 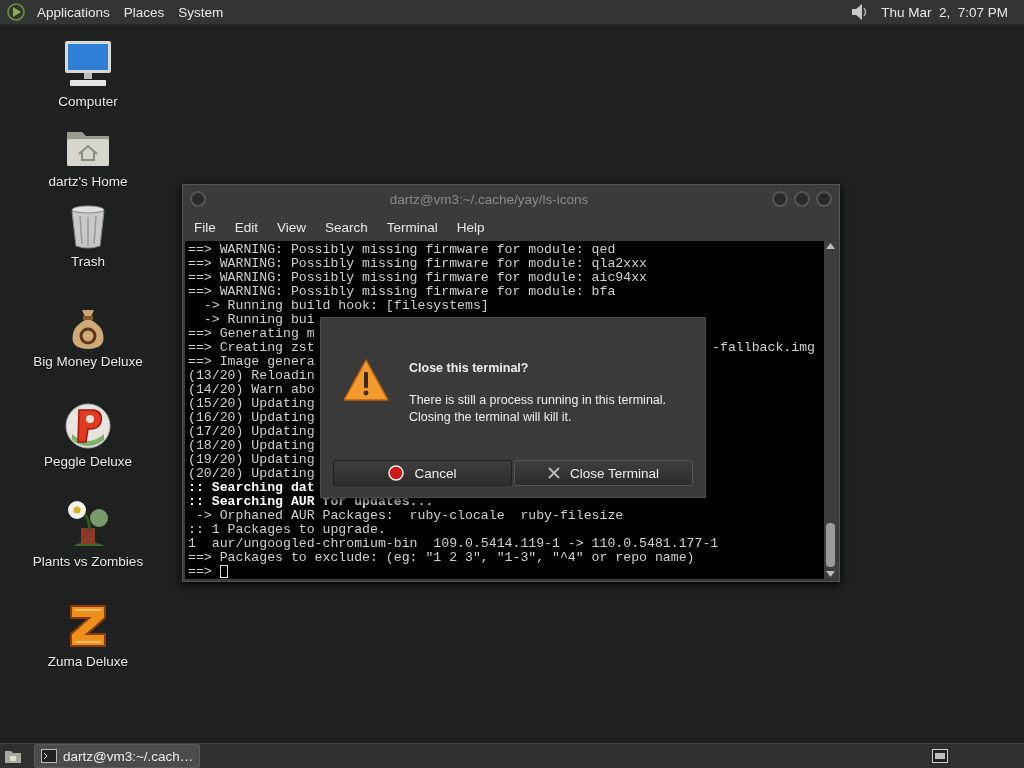 What do you see at coordinates (251, 445) in the screenshot?
I see `terminal-line: (18/20) Updating` at bounding box center [251, 445].